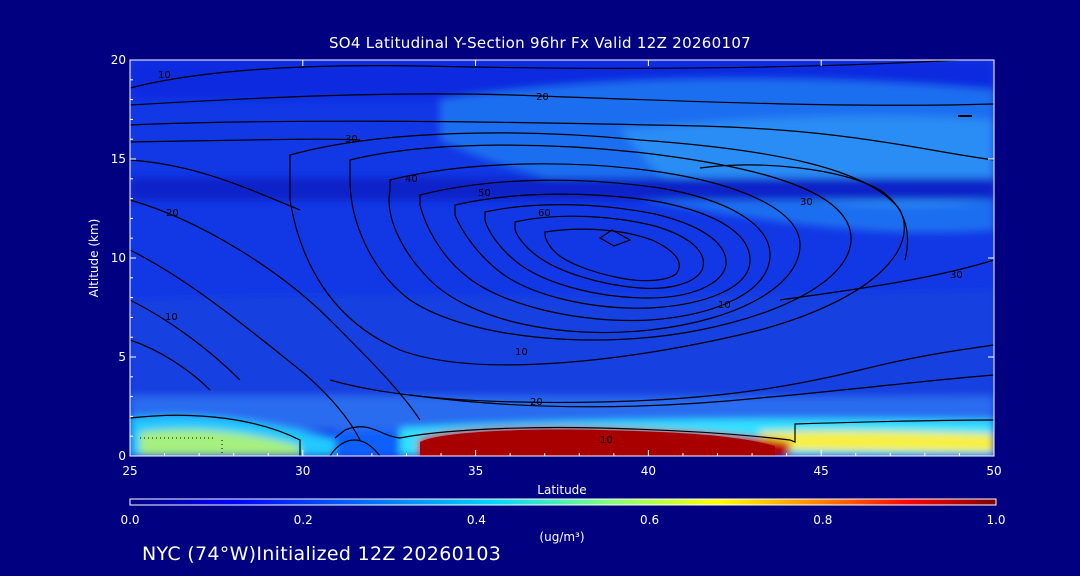  Describe the element at coordinates (171, 317) in the screenshot. I see `contour-label-10-left: 10` at that location.